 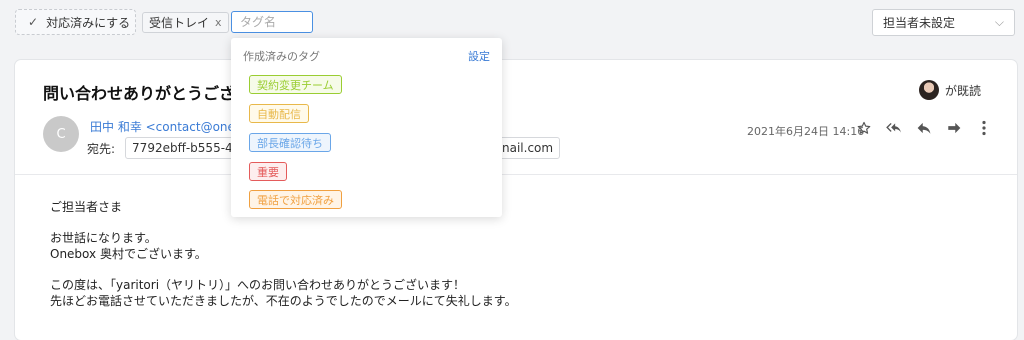 What do you see at coordinates (128, 254) in the screenshot?
I see `body-line: Onebox 奥村でございます。` at bounding box center [128, 254].